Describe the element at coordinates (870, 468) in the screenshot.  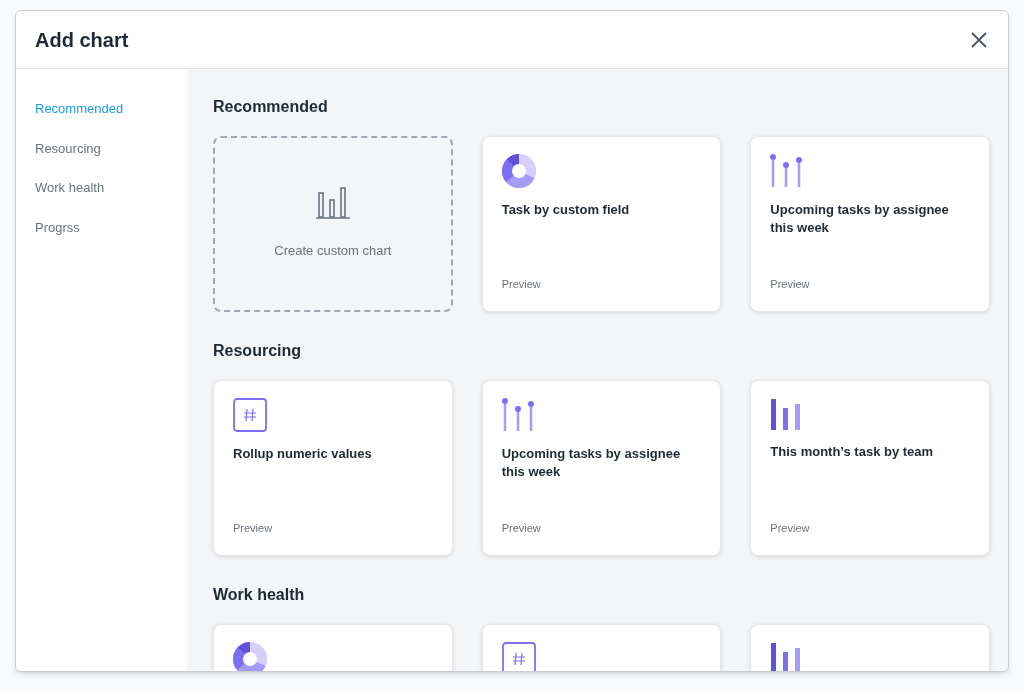
I see `chart-card: This month’s task by team Preview` at that location.